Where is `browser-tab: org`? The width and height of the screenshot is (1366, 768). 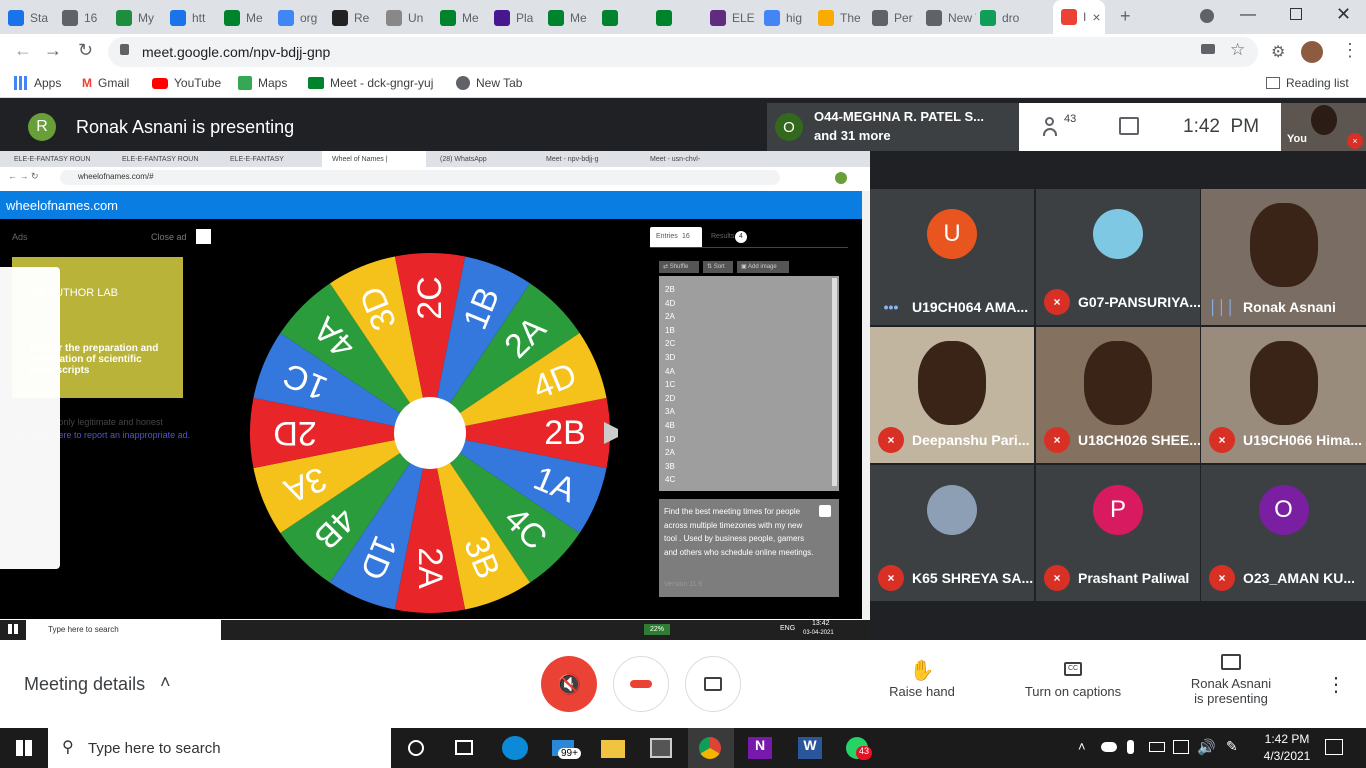
browser-tab: org is located at coordinates (303, 17).